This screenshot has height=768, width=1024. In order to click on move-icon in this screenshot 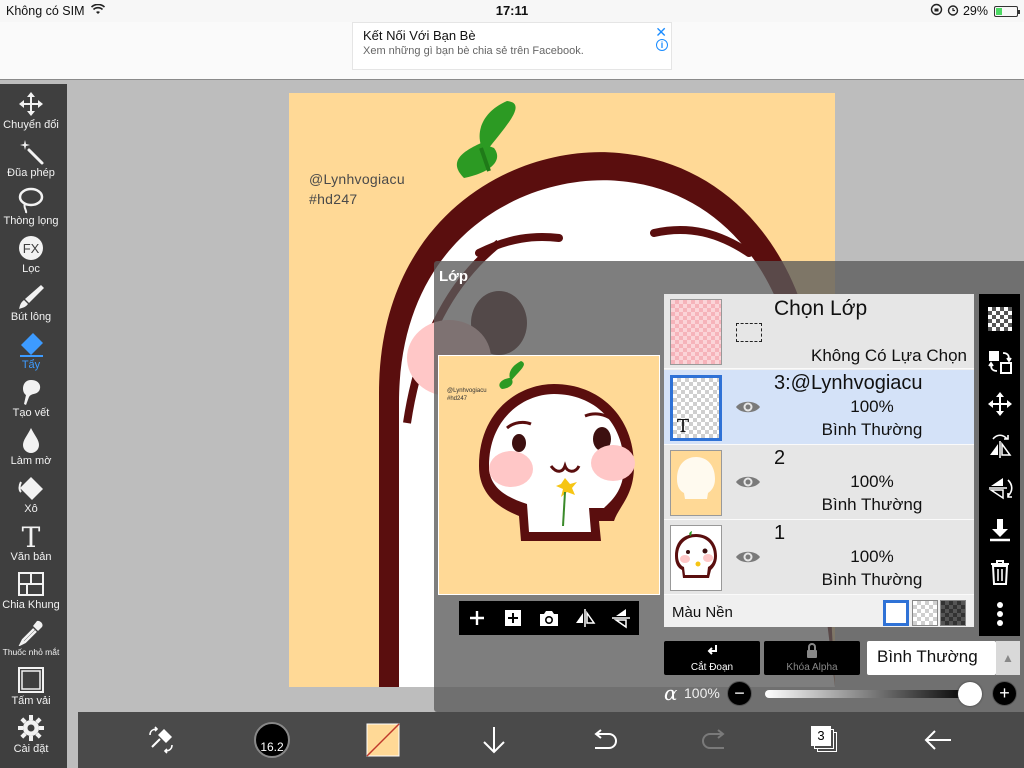, I will do `click(31, 104)`.